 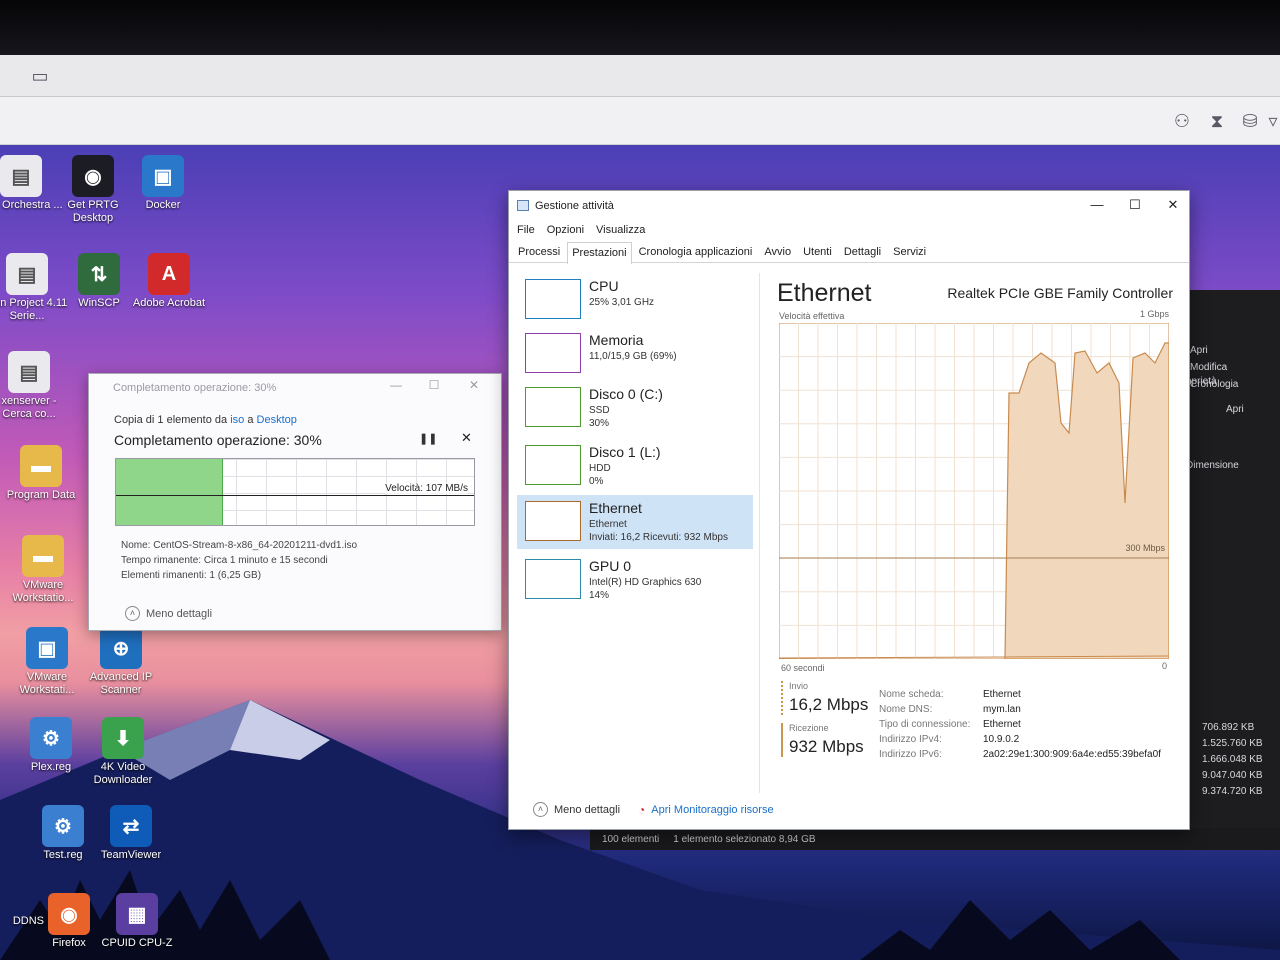 What do you see at coordinates (635, 408) in the screenshot?
I see `resource-item: Disco 0 (C:) SSD 30%` at bounding box center [635, 408].